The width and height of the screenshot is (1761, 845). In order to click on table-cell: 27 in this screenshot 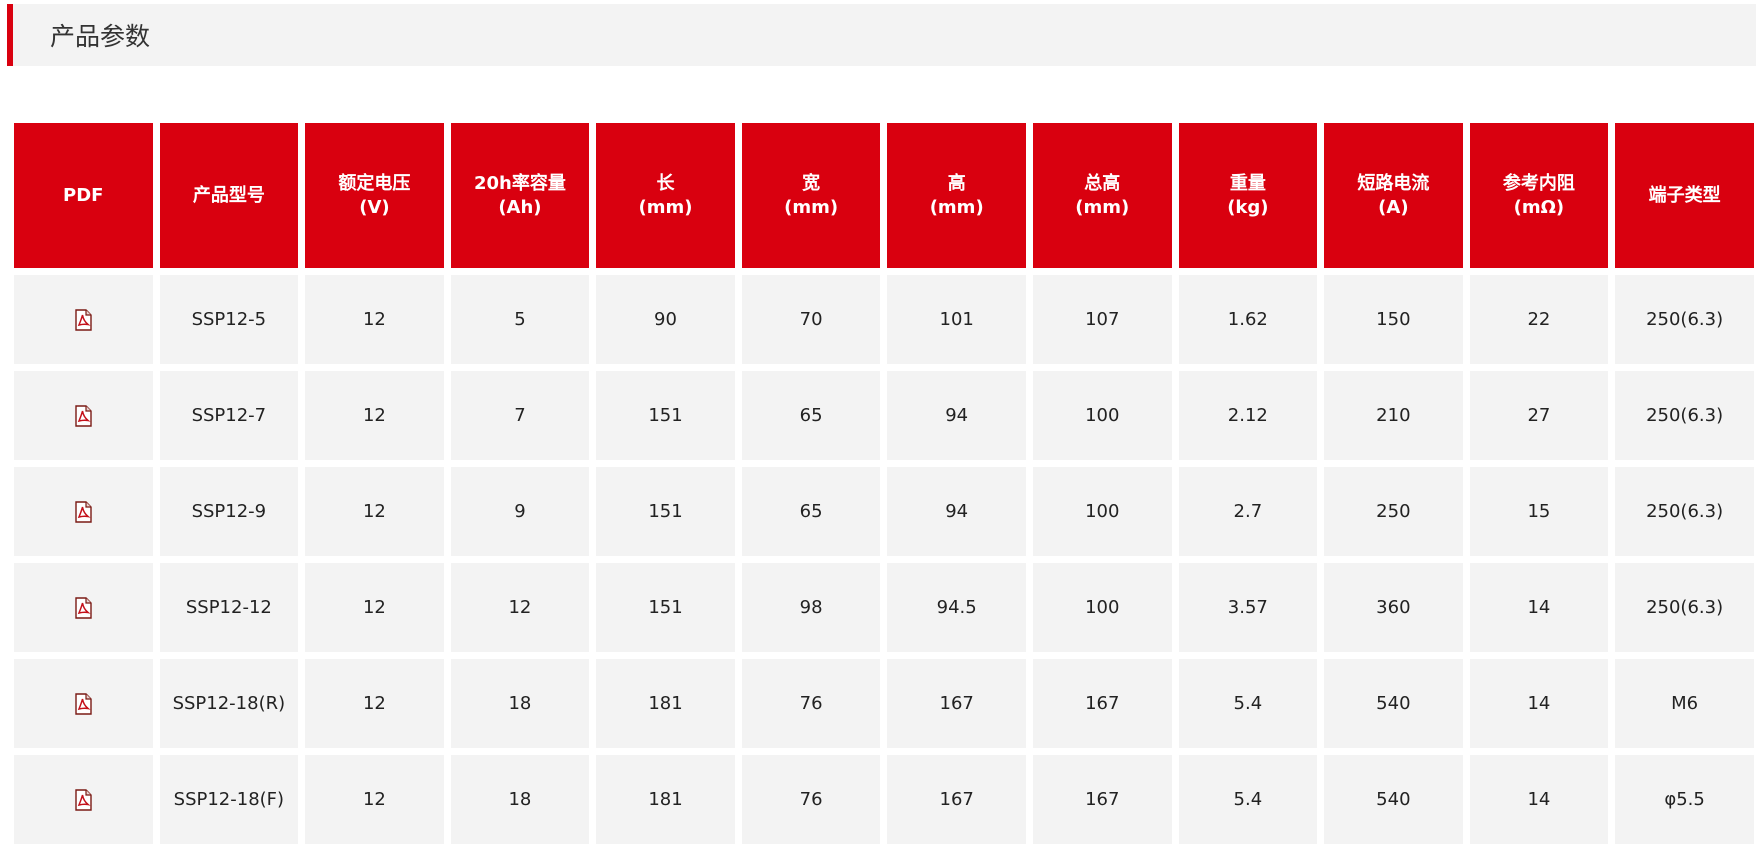, I will do `click(1539, 415)`.